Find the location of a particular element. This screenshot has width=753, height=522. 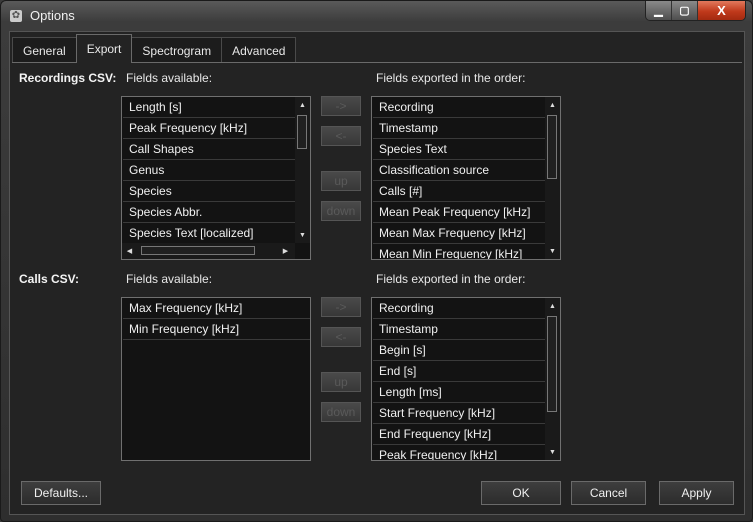

minimize-button: ▁ is located at coordinates (659, 10).